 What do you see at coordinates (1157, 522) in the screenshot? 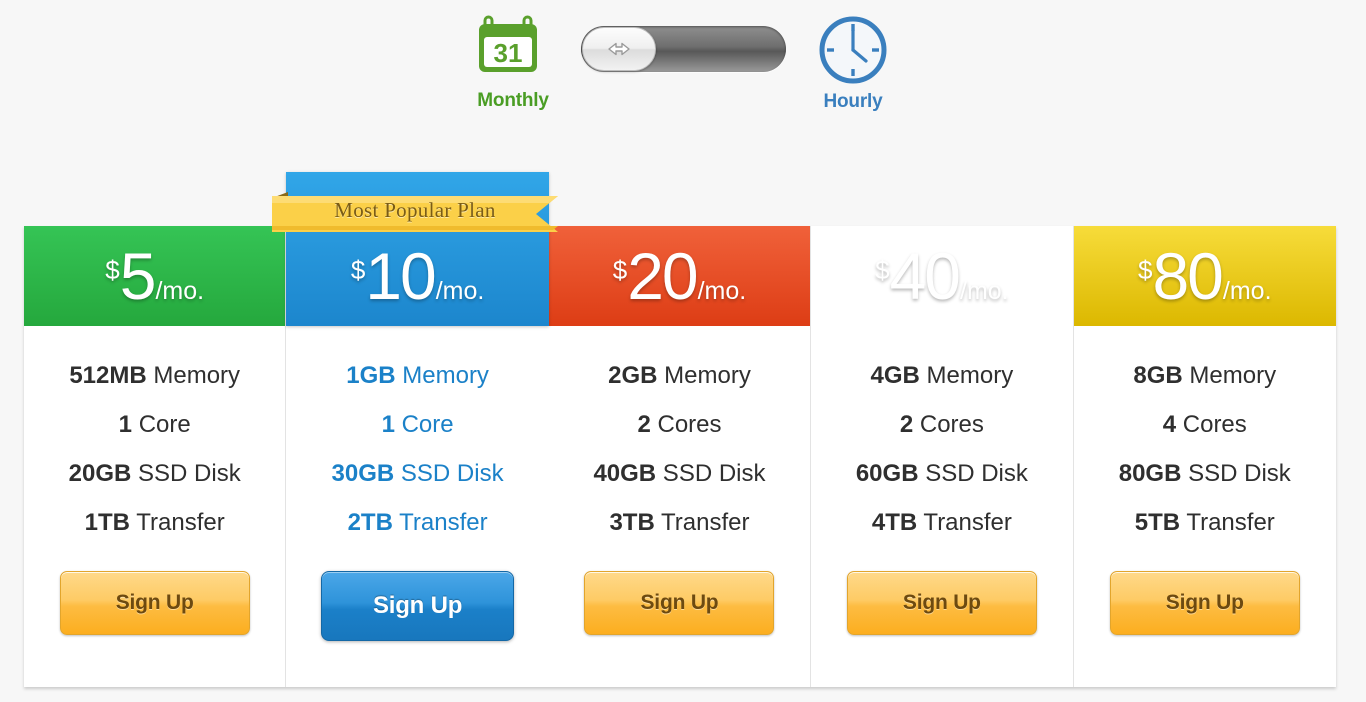
I see `feature-value: 5TB` at bounding box center [1157, 522].